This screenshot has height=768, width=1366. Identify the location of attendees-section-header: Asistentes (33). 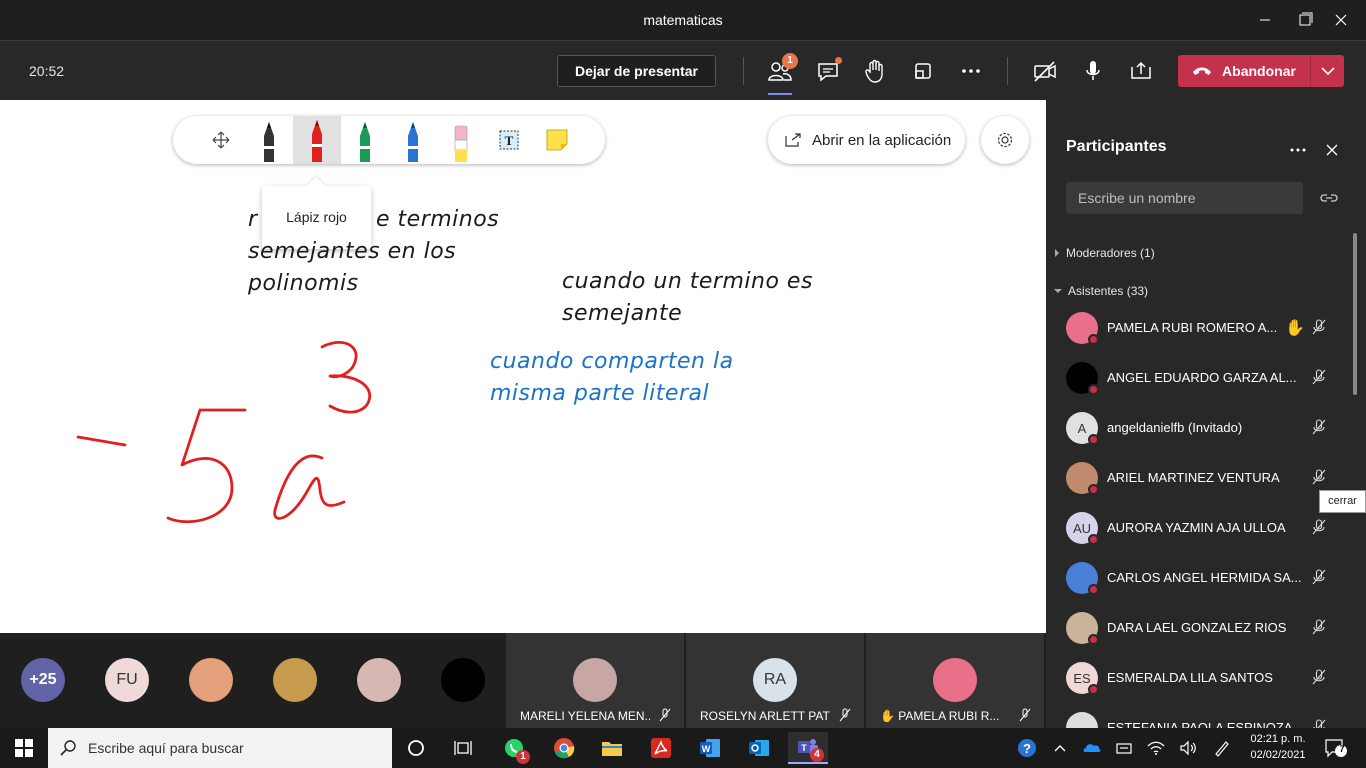
(1101, 291).